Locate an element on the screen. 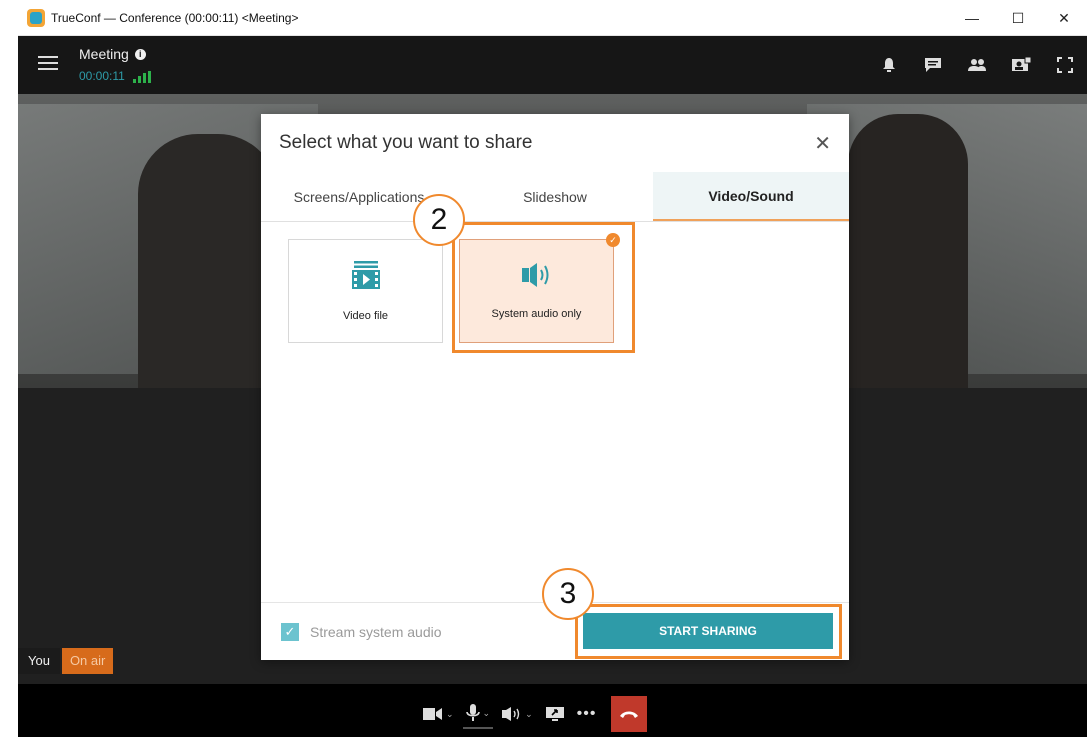 This screenshot has width=1087, height=737. conference-header: Meeting i 00:00:11 is located at coordinates (552, 65).